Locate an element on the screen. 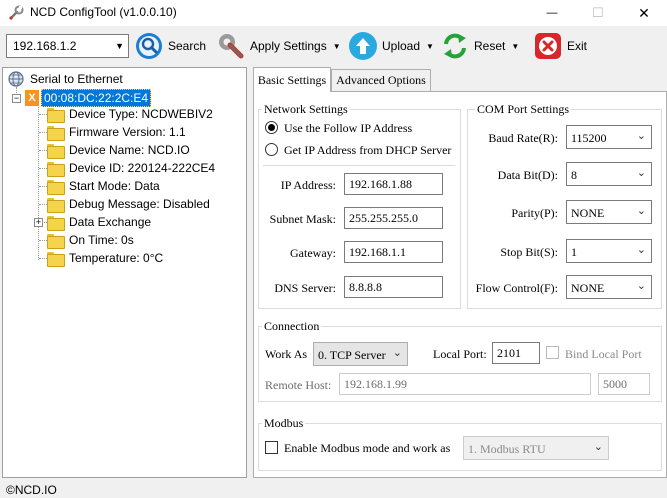  stop-bit-value: 1 is located at coordinates (574, 252).